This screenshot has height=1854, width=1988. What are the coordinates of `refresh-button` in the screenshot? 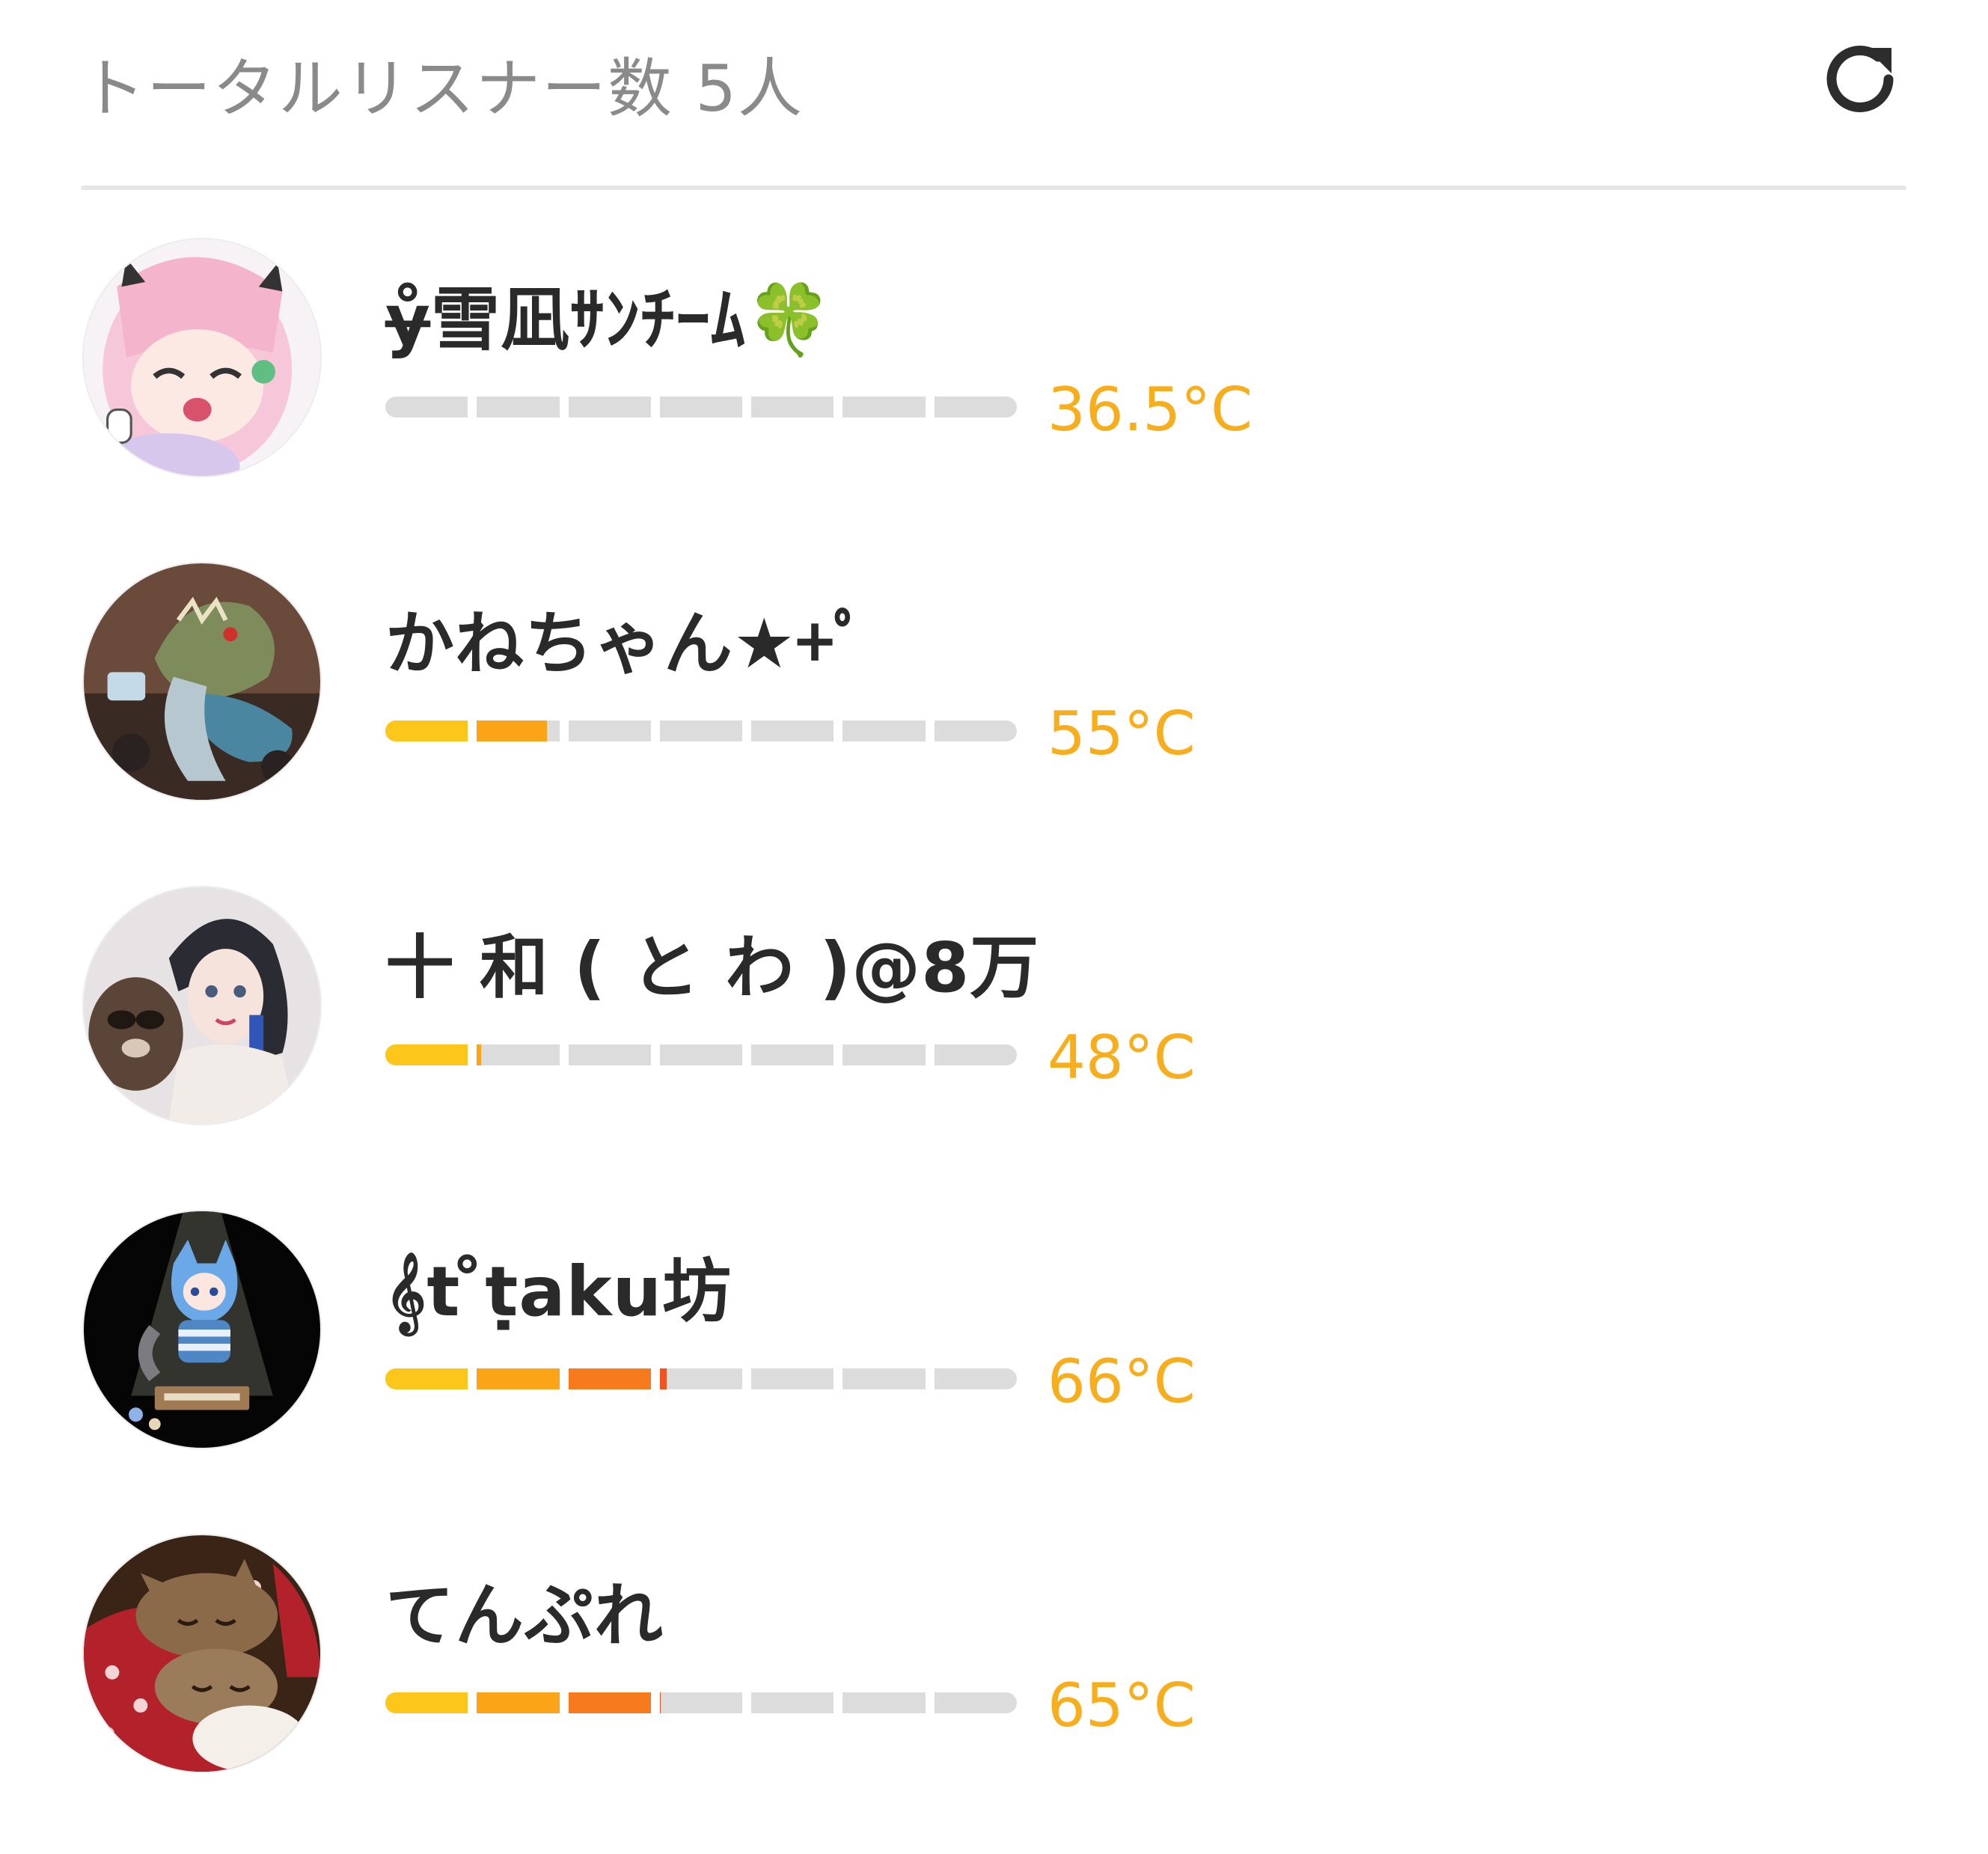 It's located at (1861, 82).